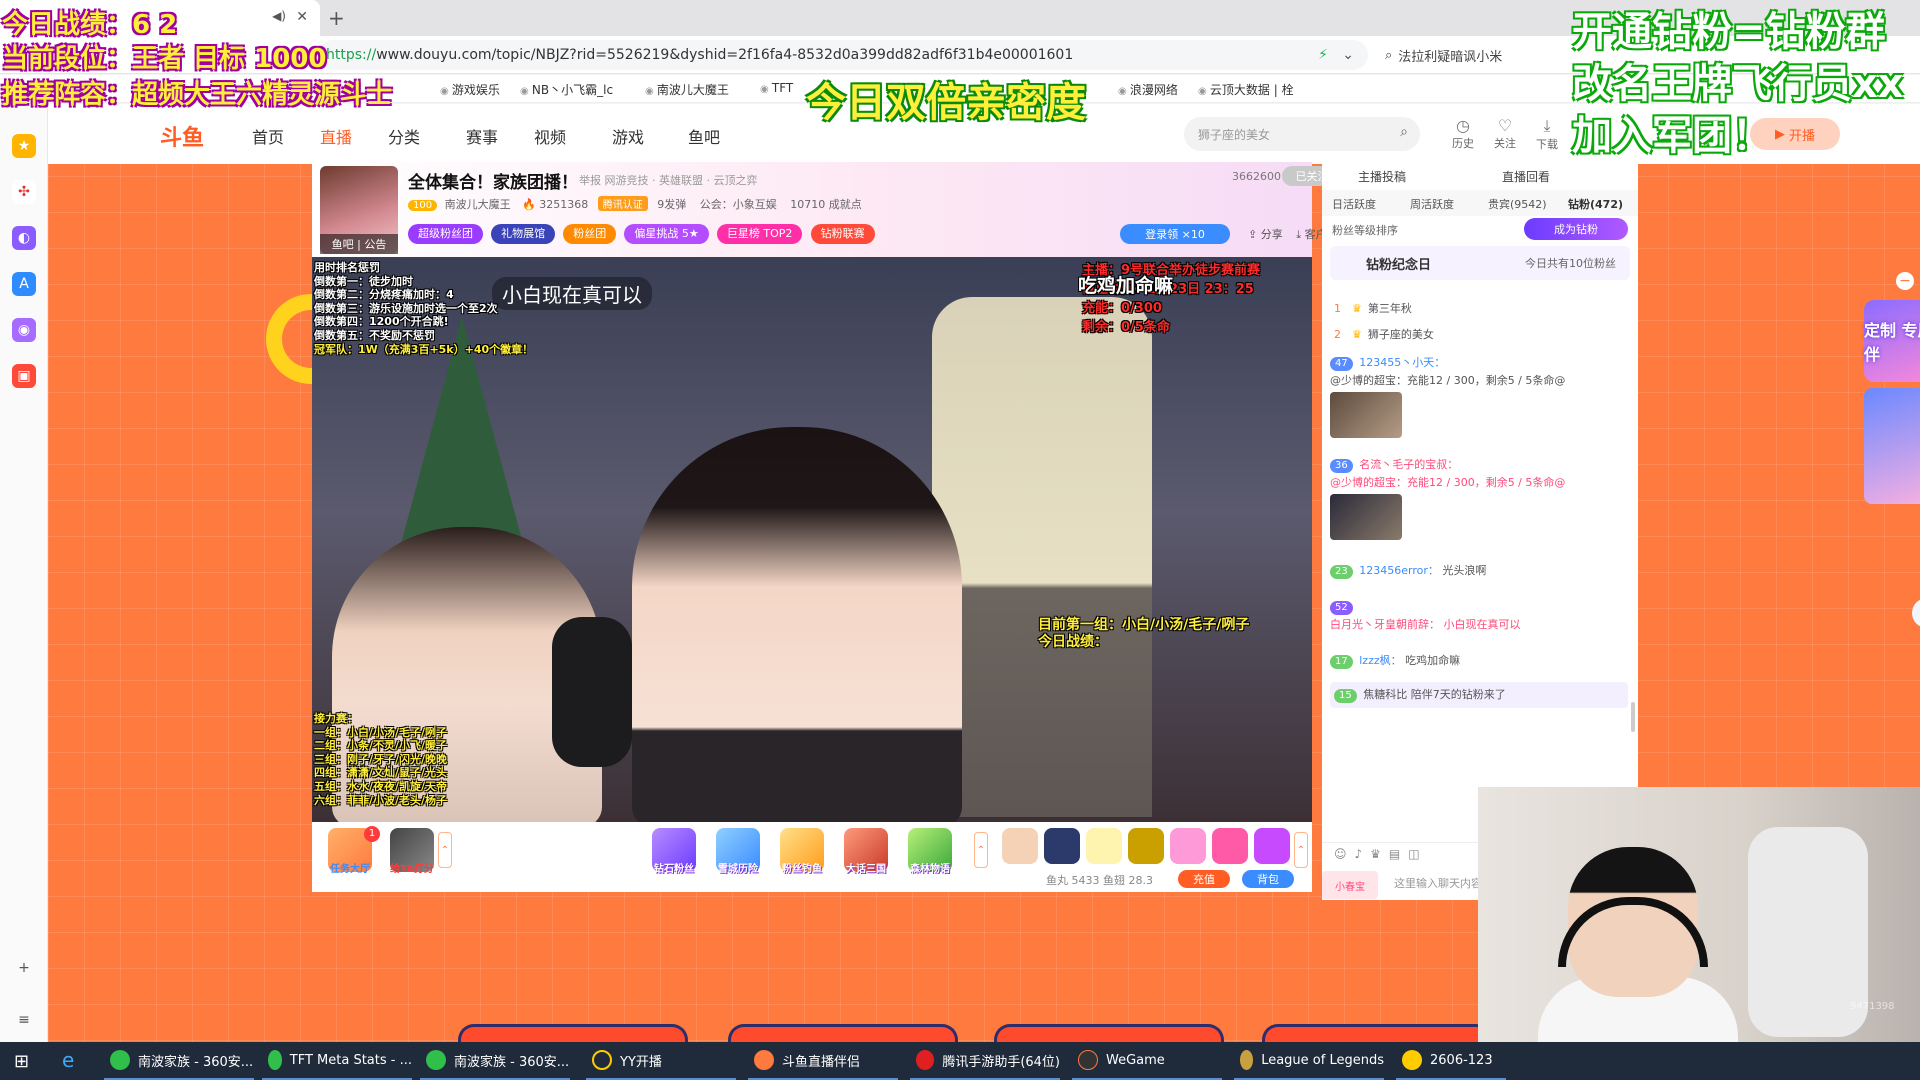  I want to click on recharge-button: 充值, so click(1204, 879).